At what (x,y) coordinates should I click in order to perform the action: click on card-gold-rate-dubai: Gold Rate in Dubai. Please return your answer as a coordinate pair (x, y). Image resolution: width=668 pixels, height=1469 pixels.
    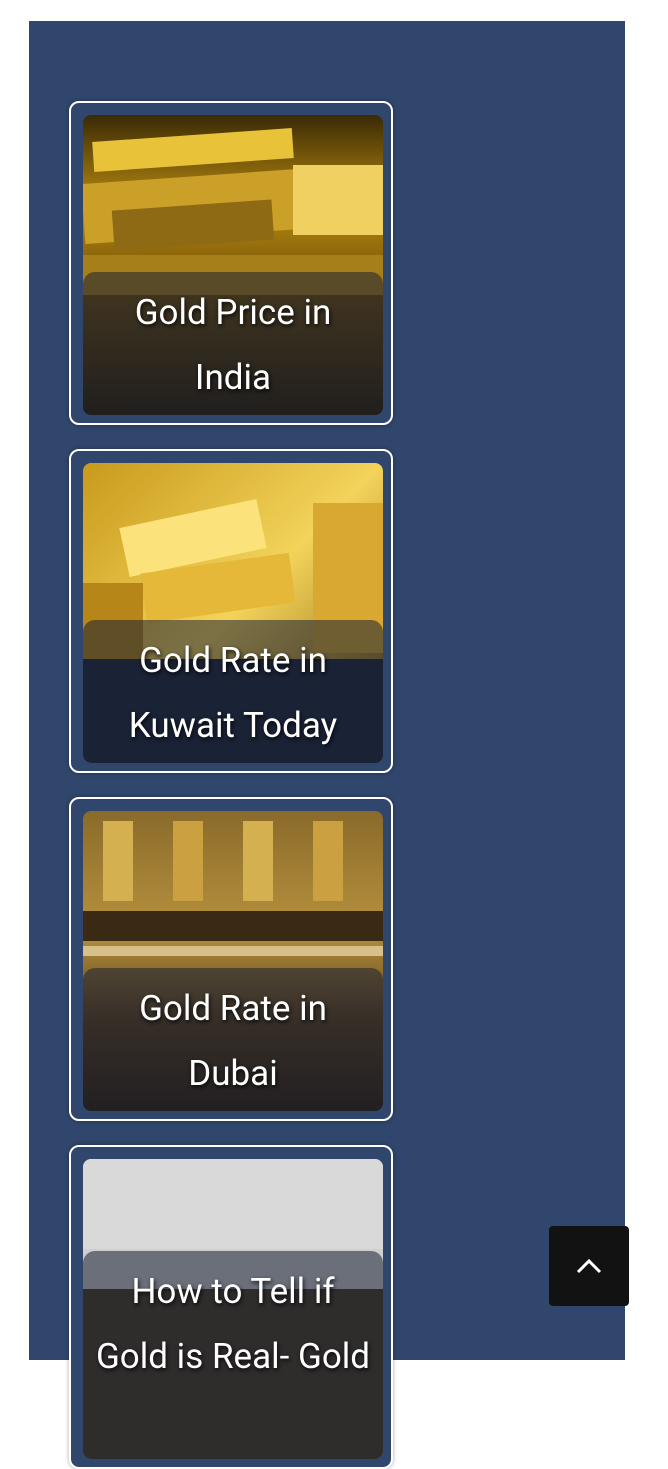
    Looking at the image, I should click on (231, 959).